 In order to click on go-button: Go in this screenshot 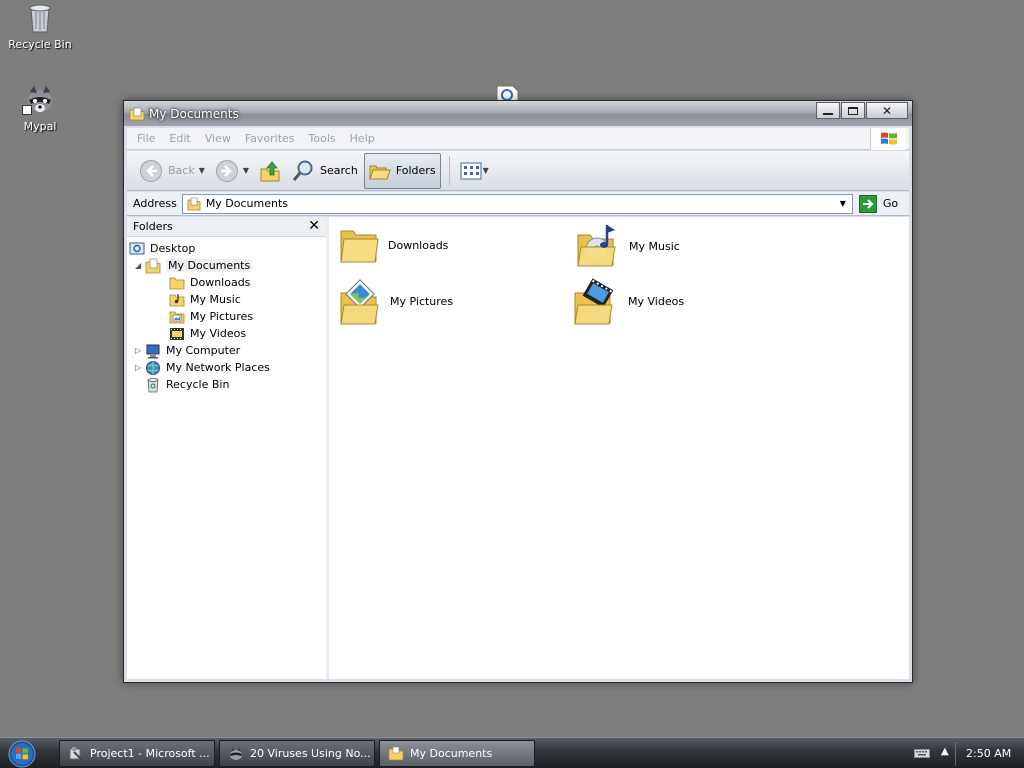, I will do `click(878, 203)`.